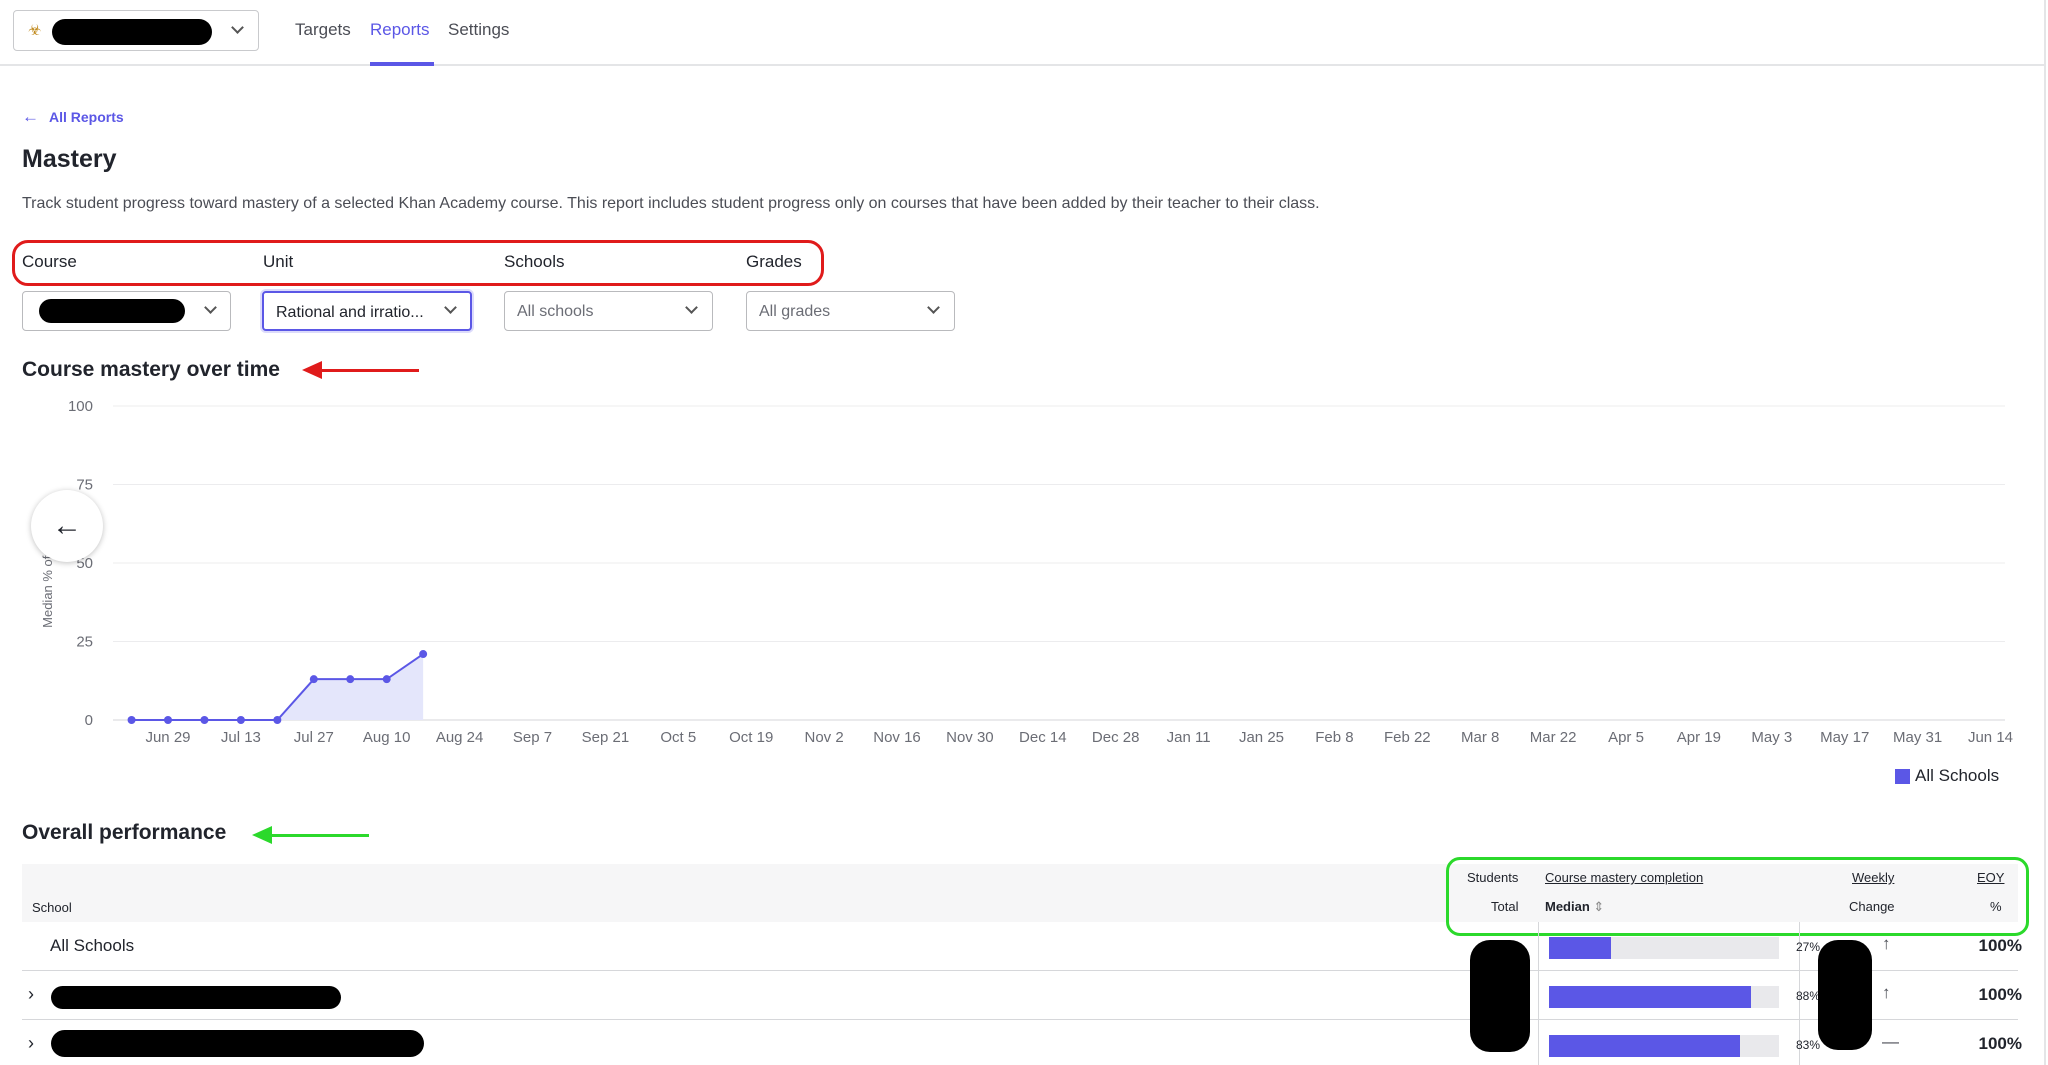  Describe the element at coordinates (1116, 737) in the screenshot. I see `x-tick-label: Dec 28` at that location.